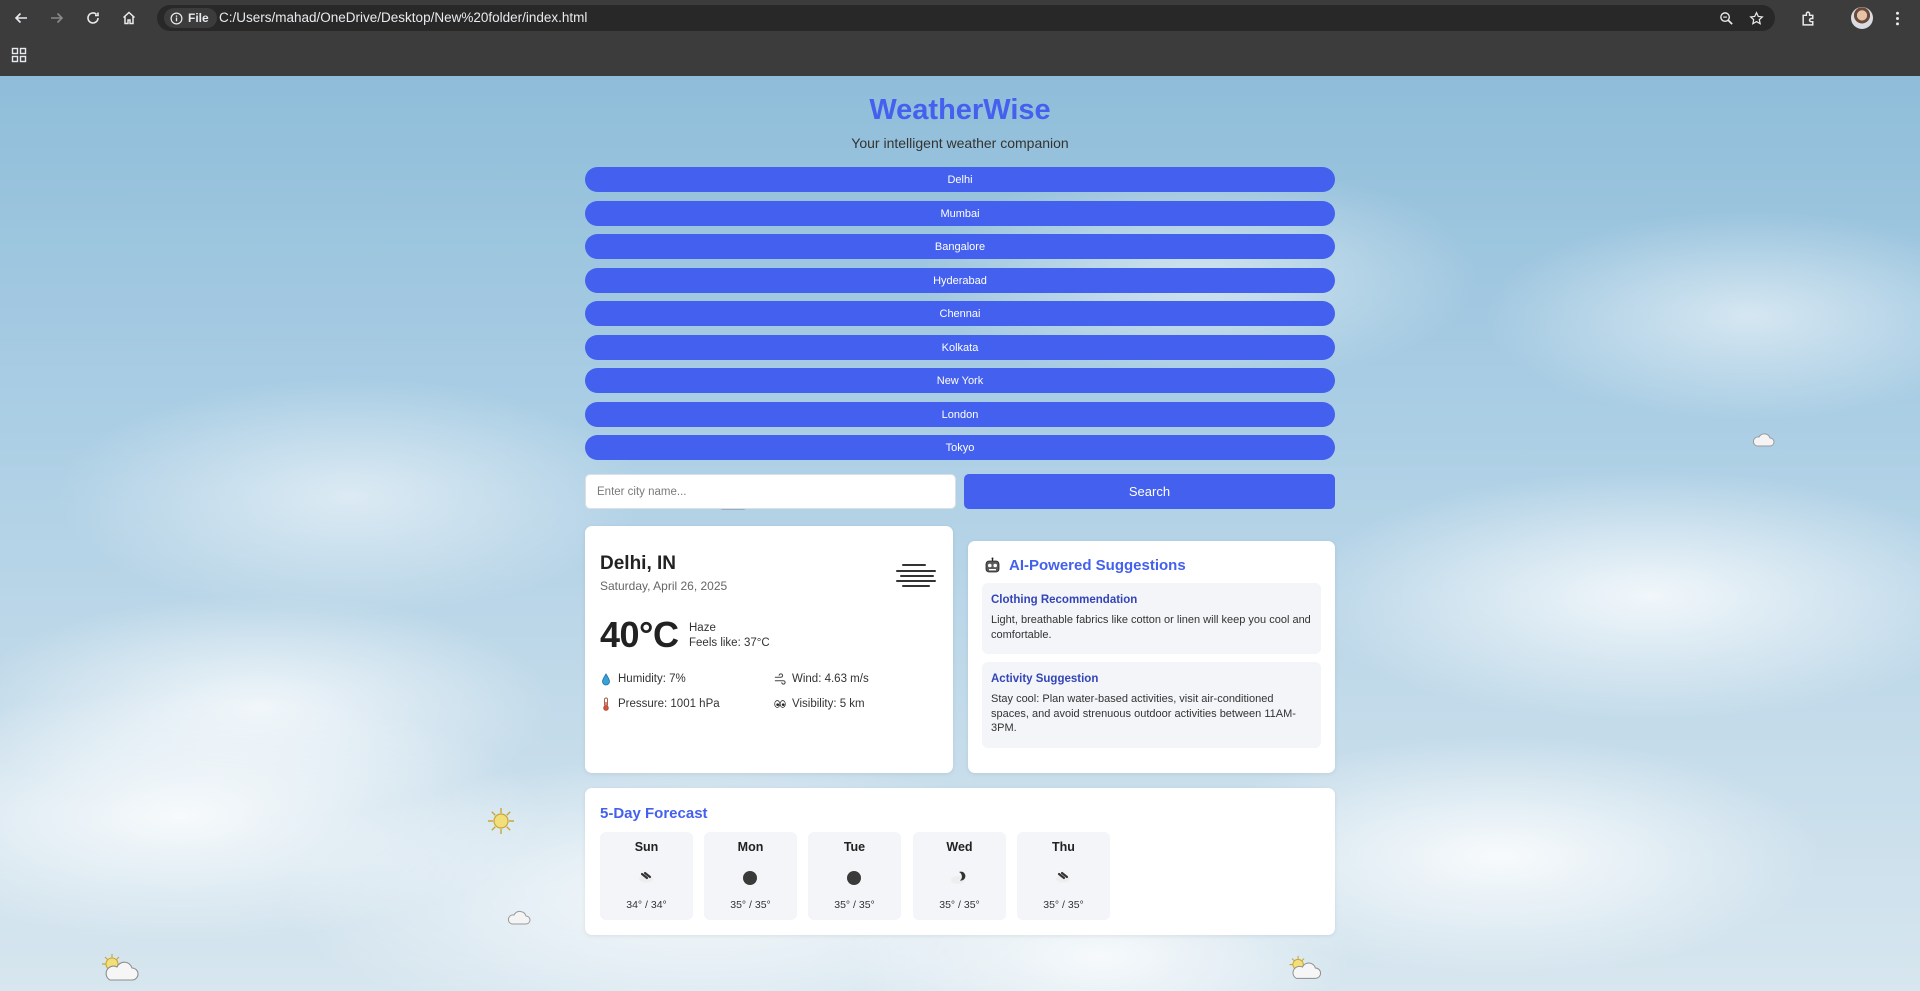 Image resolution: width=1920 pixels, height=991 pixels. What do you see at coordinates (1063, 847) in the screenshot?
I see `forecast-day-name: Thu` at bounding box center [1063, 847].